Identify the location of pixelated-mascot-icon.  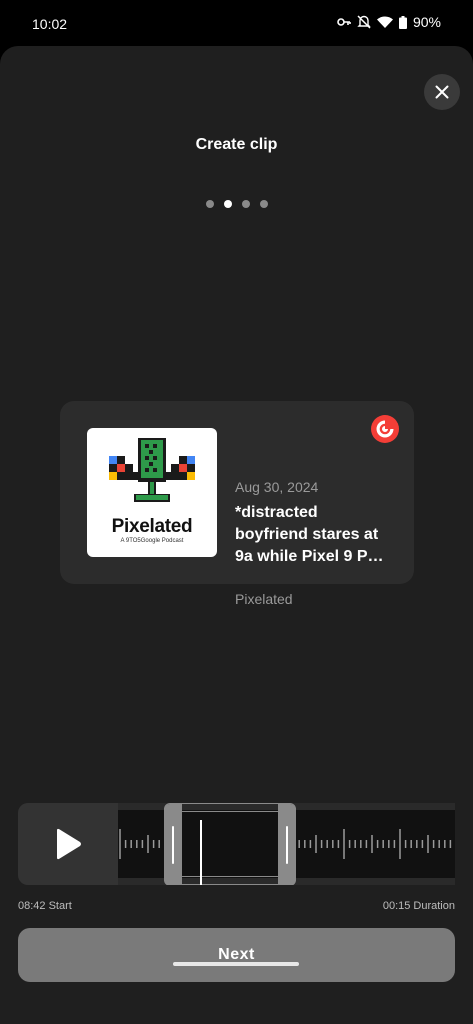
(152, 470).